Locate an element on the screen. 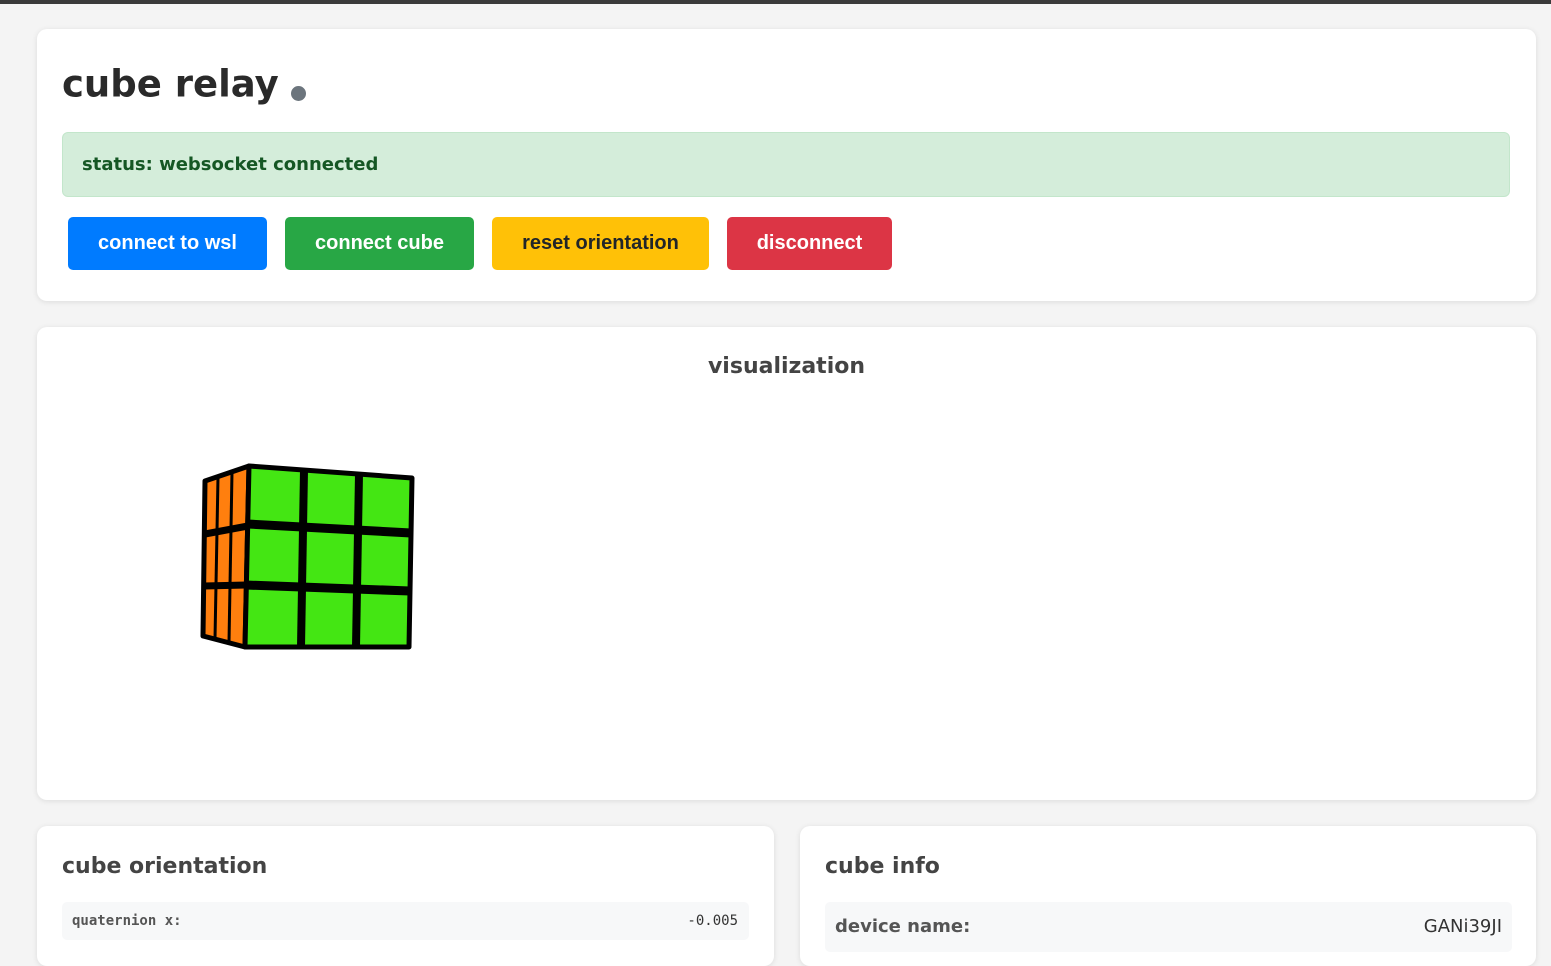  cube-info-heading: cube info is located at coordinates (882, 866).